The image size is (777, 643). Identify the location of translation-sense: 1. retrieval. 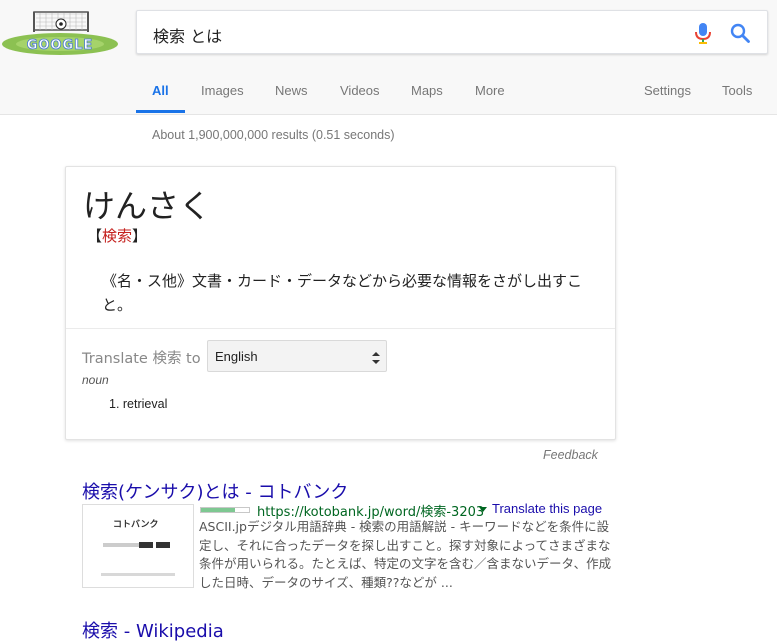
(138, 404).